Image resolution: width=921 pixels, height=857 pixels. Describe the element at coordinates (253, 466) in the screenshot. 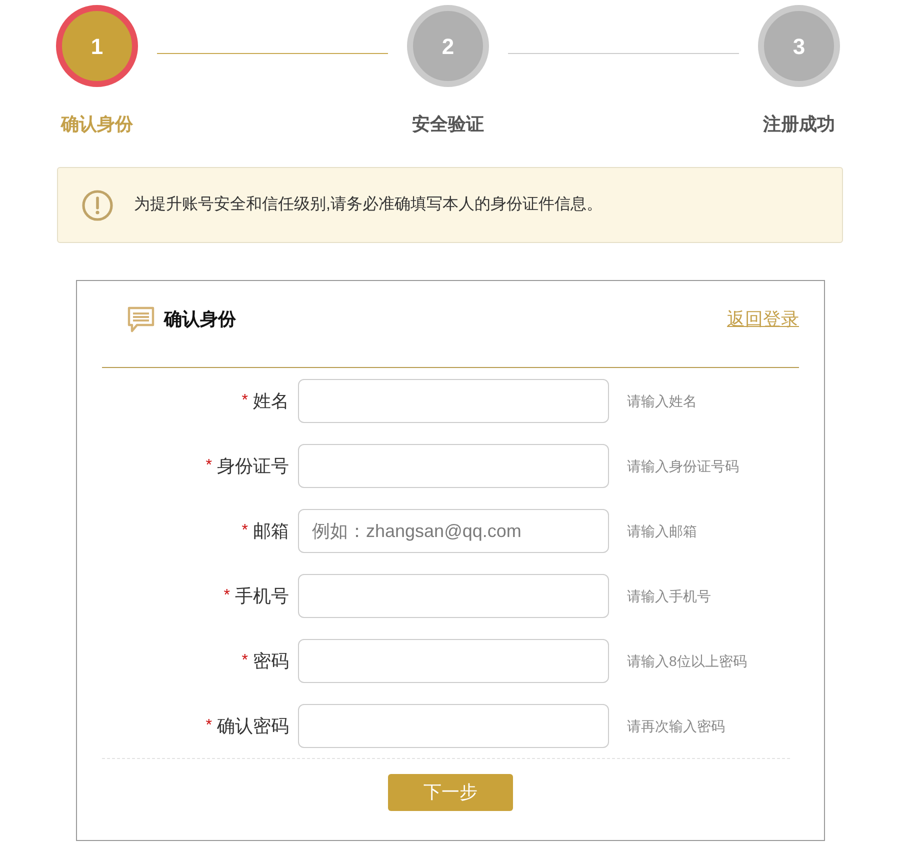

I see `field-label: 身份证号` at that location.